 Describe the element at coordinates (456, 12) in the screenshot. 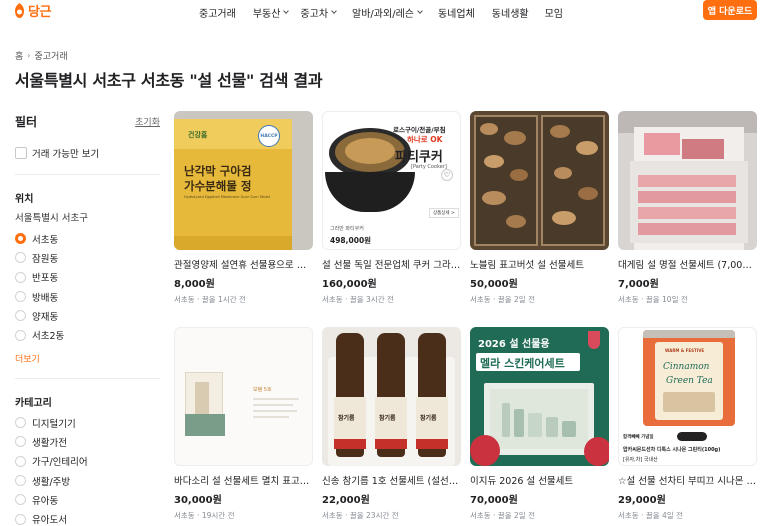

I see `nav-item: 동네업체` at that location.